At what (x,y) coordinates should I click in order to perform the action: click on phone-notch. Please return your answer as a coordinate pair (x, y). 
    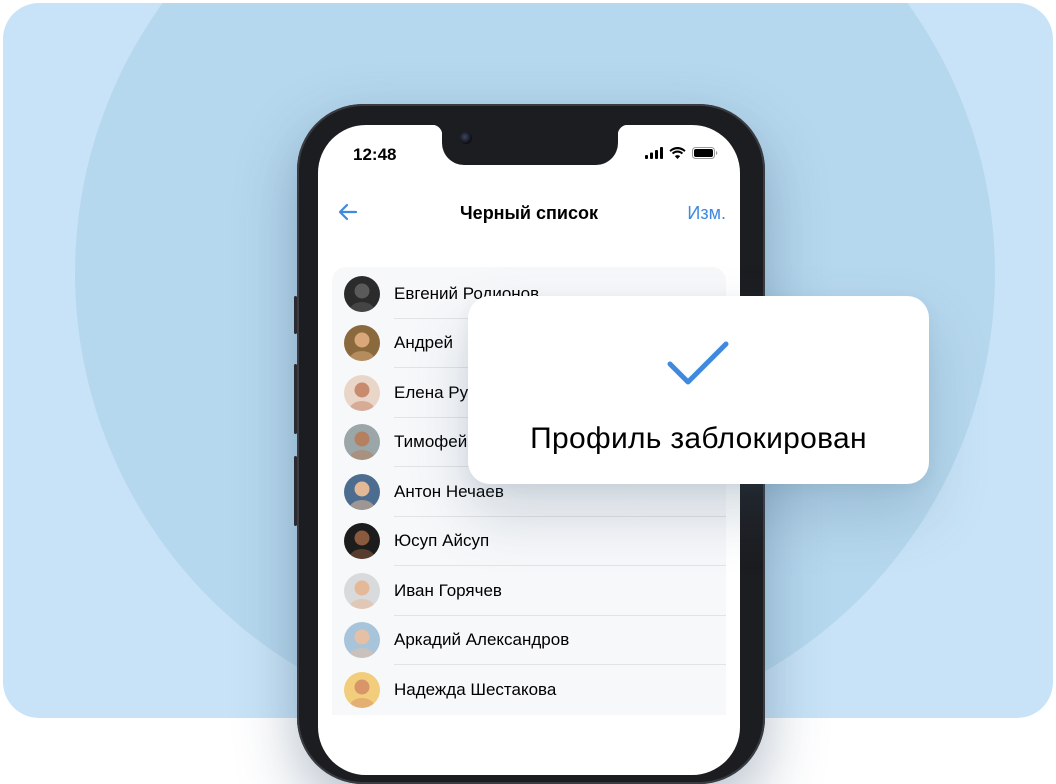
    Looking at the image, I should click on (530, 145).